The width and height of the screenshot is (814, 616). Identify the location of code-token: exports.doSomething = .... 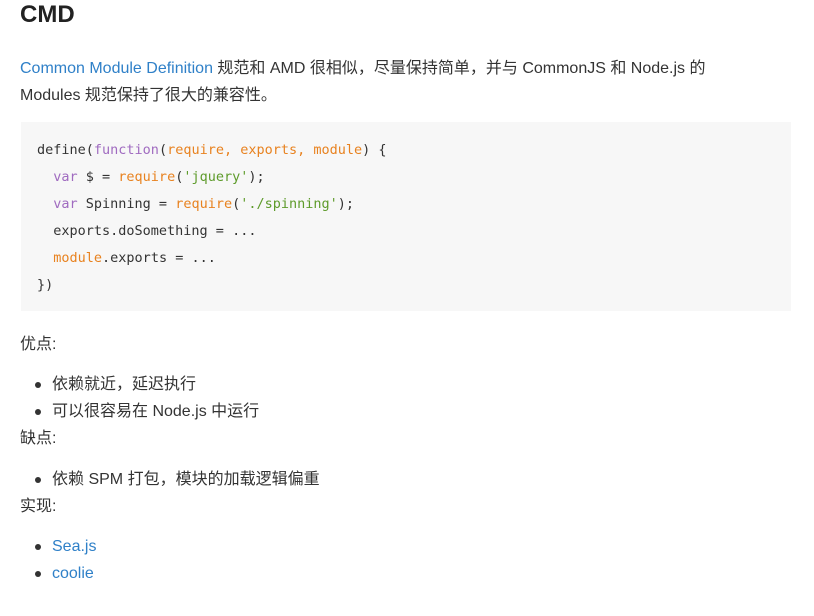
(147, 231).